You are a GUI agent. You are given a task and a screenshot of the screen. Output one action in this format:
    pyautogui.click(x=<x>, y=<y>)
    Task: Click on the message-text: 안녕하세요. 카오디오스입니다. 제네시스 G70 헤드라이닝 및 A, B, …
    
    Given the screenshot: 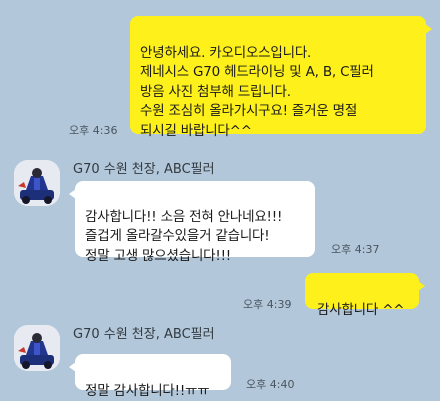 What is the action you would take?
    pyautogui.click(x=257, y=91)
    